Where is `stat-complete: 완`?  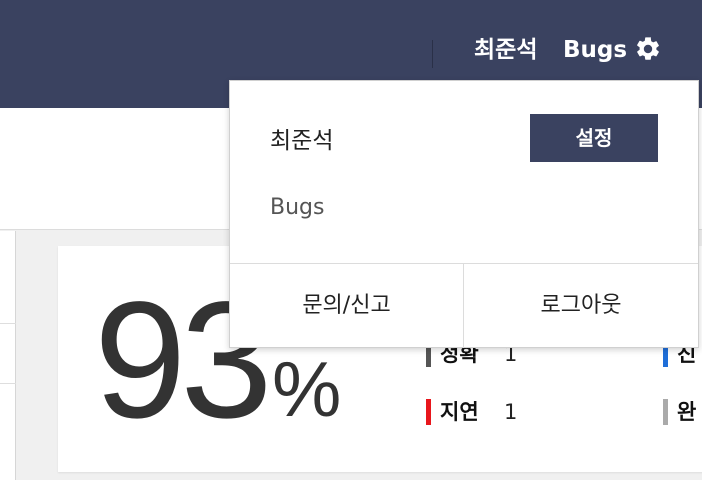
stat-complete: 완 is located at coordinates (682, 412).